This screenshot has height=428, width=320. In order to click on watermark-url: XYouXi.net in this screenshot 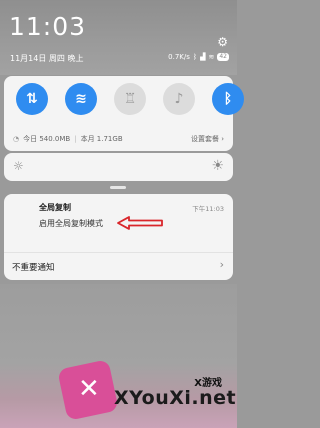, I will do `click(175, 398)`.